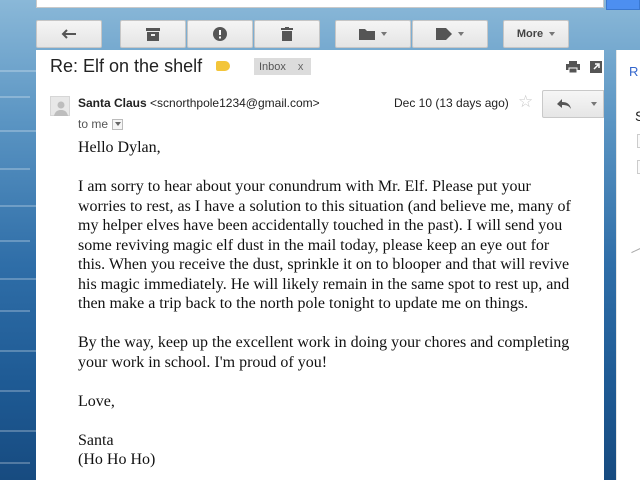  What do you see at coordinates (235, 103) in the screenshot?
I see `sender-email: <scnorthpole1234@gmail.com>` at bounding box center [235, 103].